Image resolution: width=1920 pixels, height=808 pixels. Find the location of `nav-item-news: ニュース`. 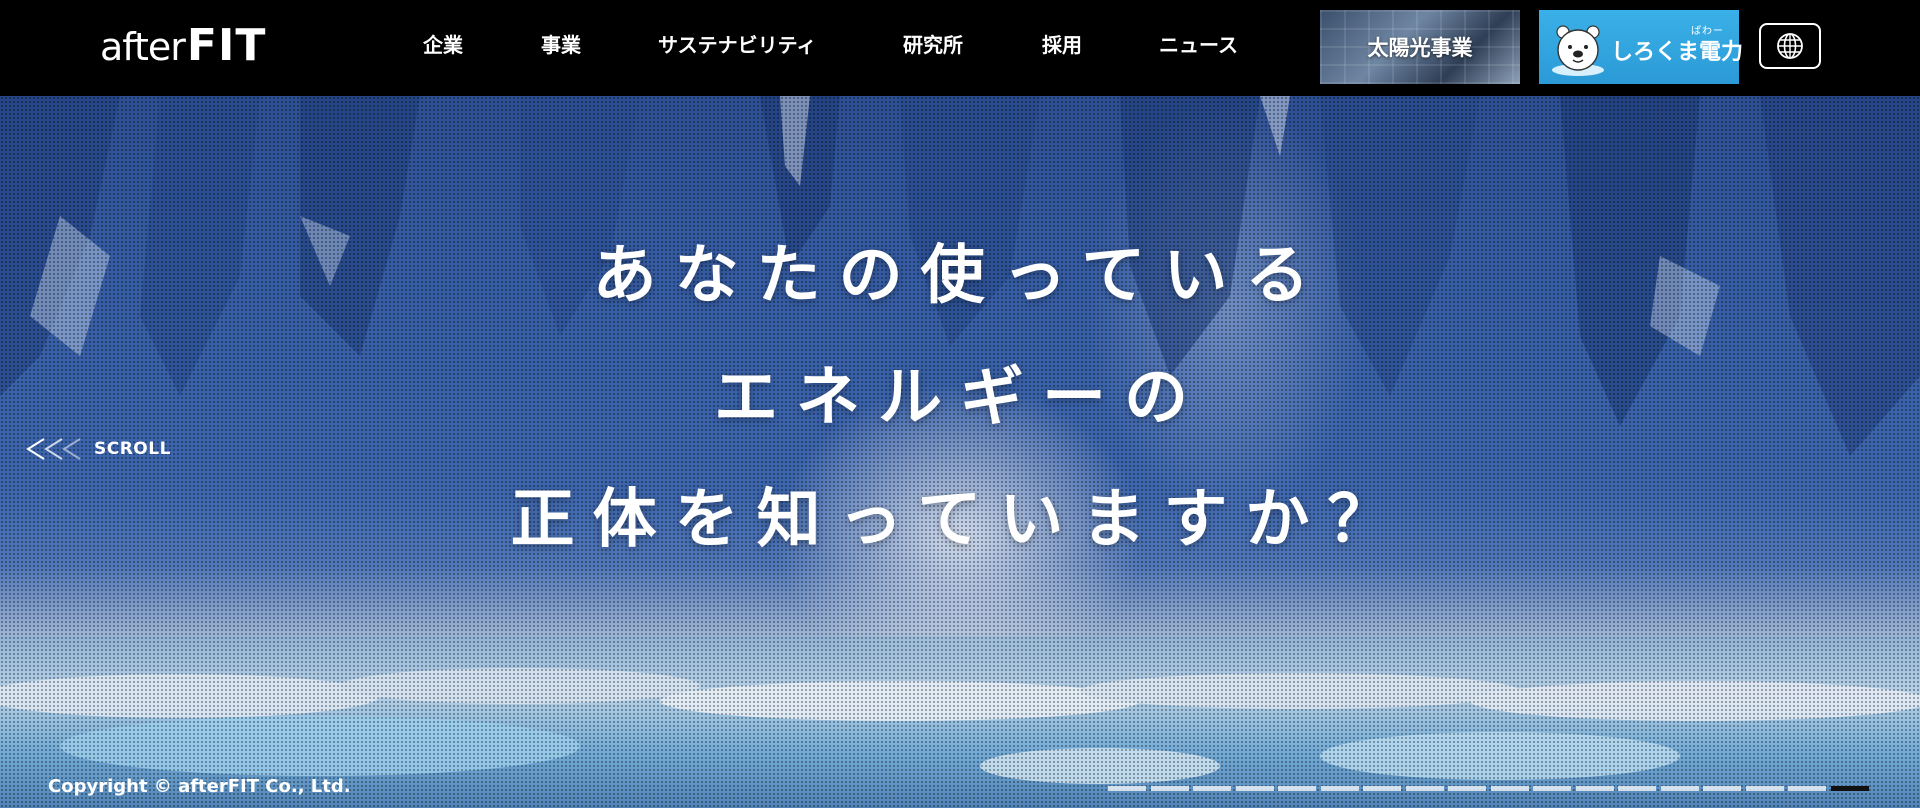

nav-item-news: ニュース is located at coordinates (1198, 45).